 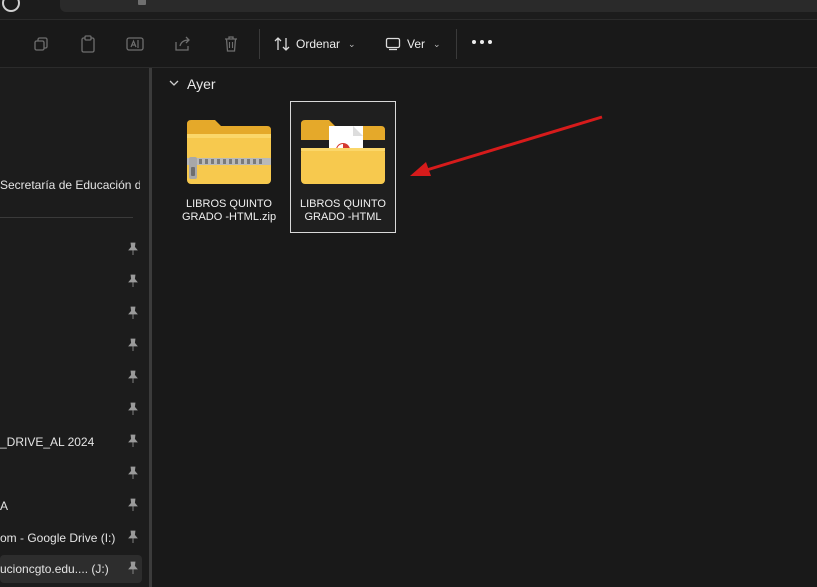 What do you see at coordinates (282, 44) in the screenshot?
I see `sort-icon` at bounding box center [282, 44].